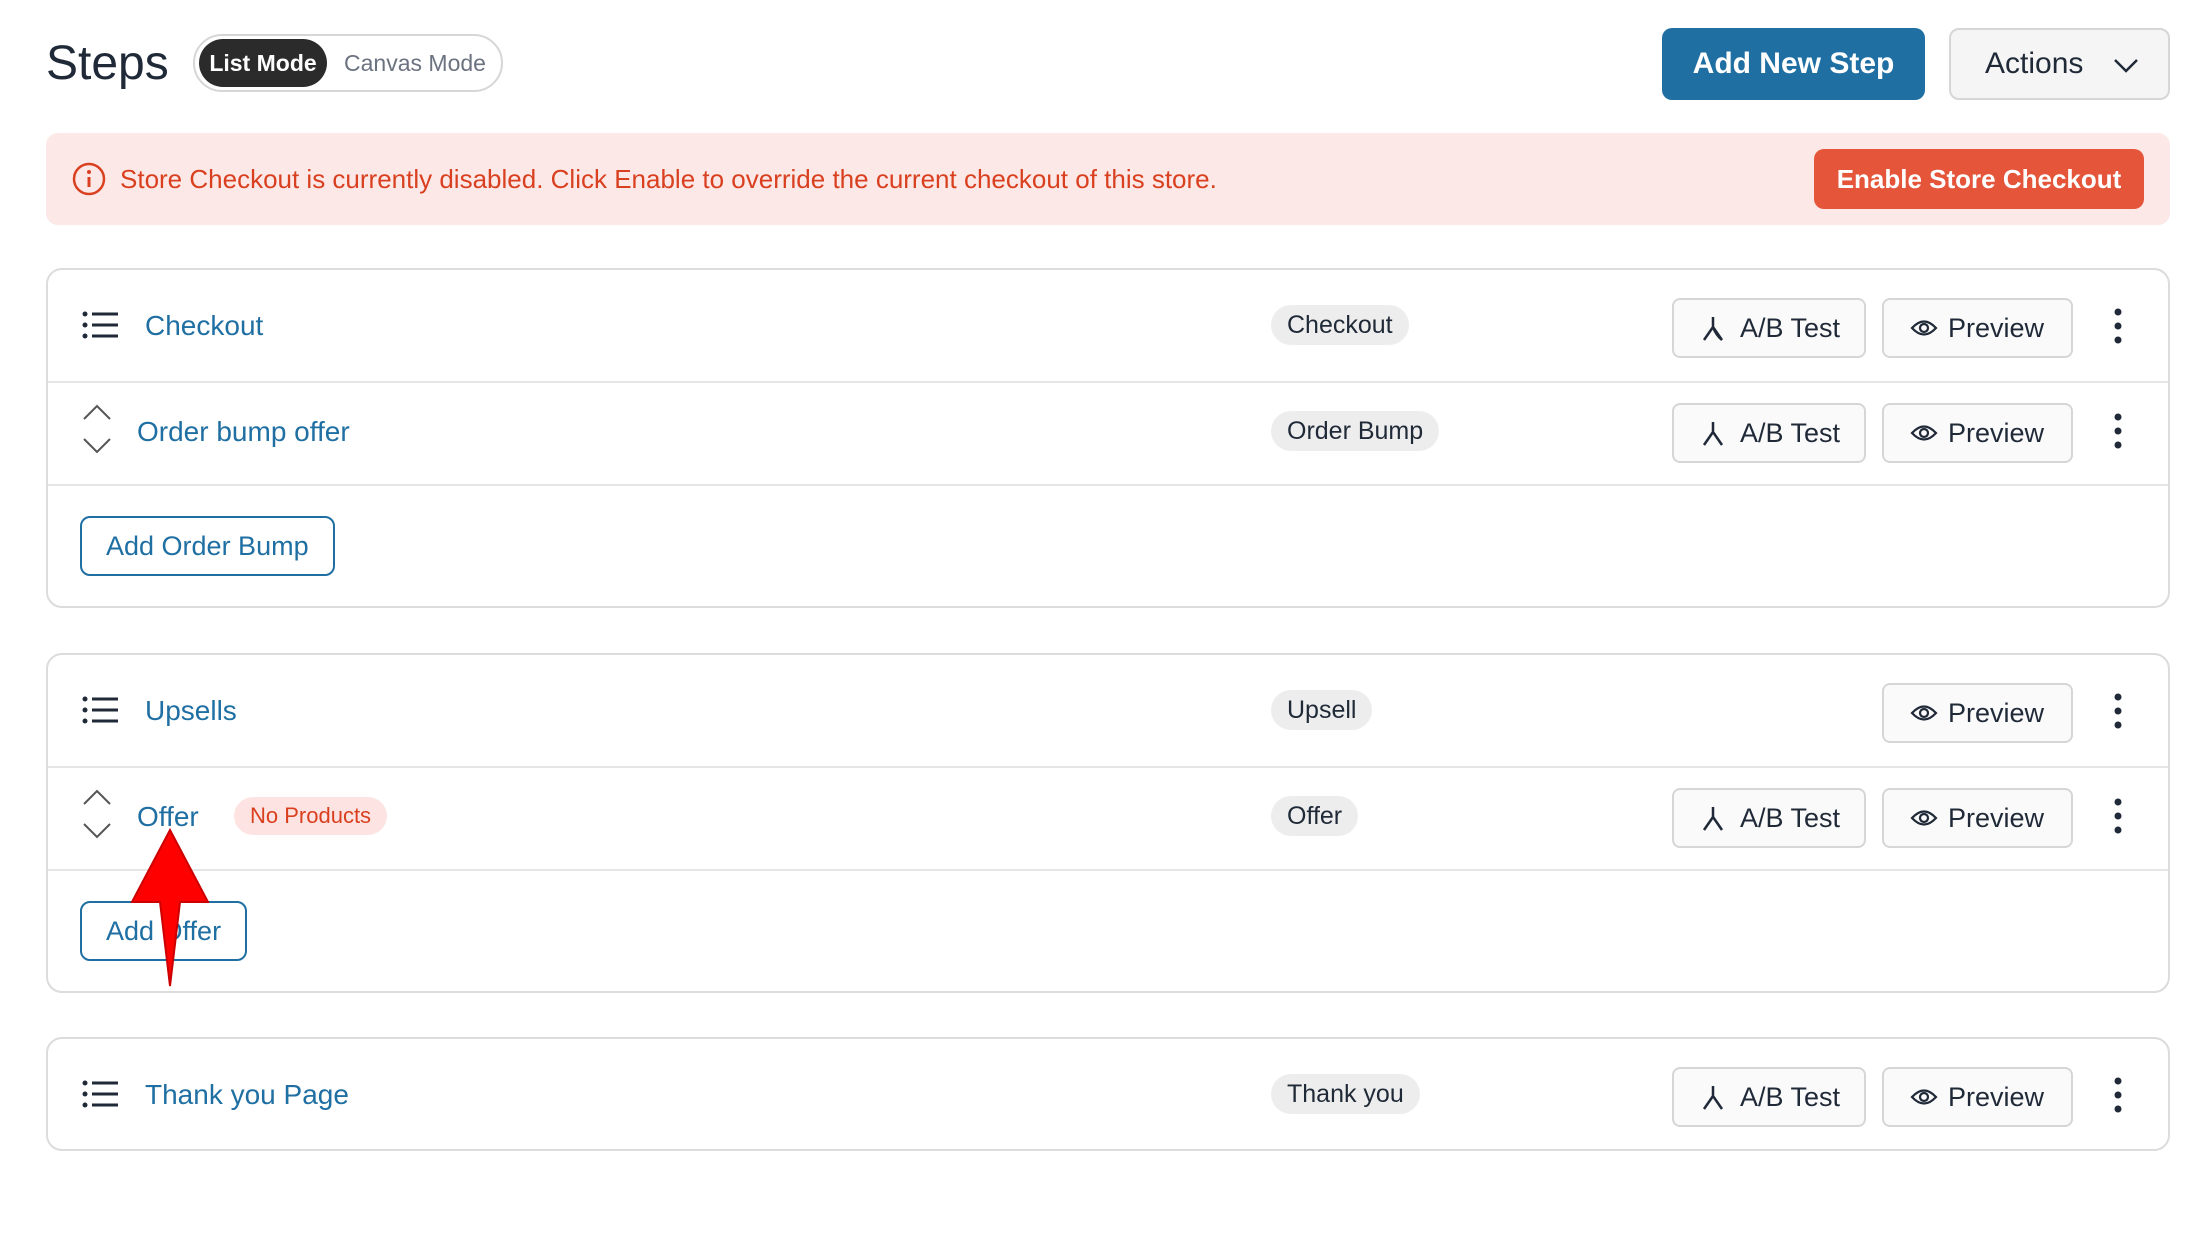  Describe the element at coordinates (311, 816) in the screenshot. I see `no-products-badge: No Products` at that location.